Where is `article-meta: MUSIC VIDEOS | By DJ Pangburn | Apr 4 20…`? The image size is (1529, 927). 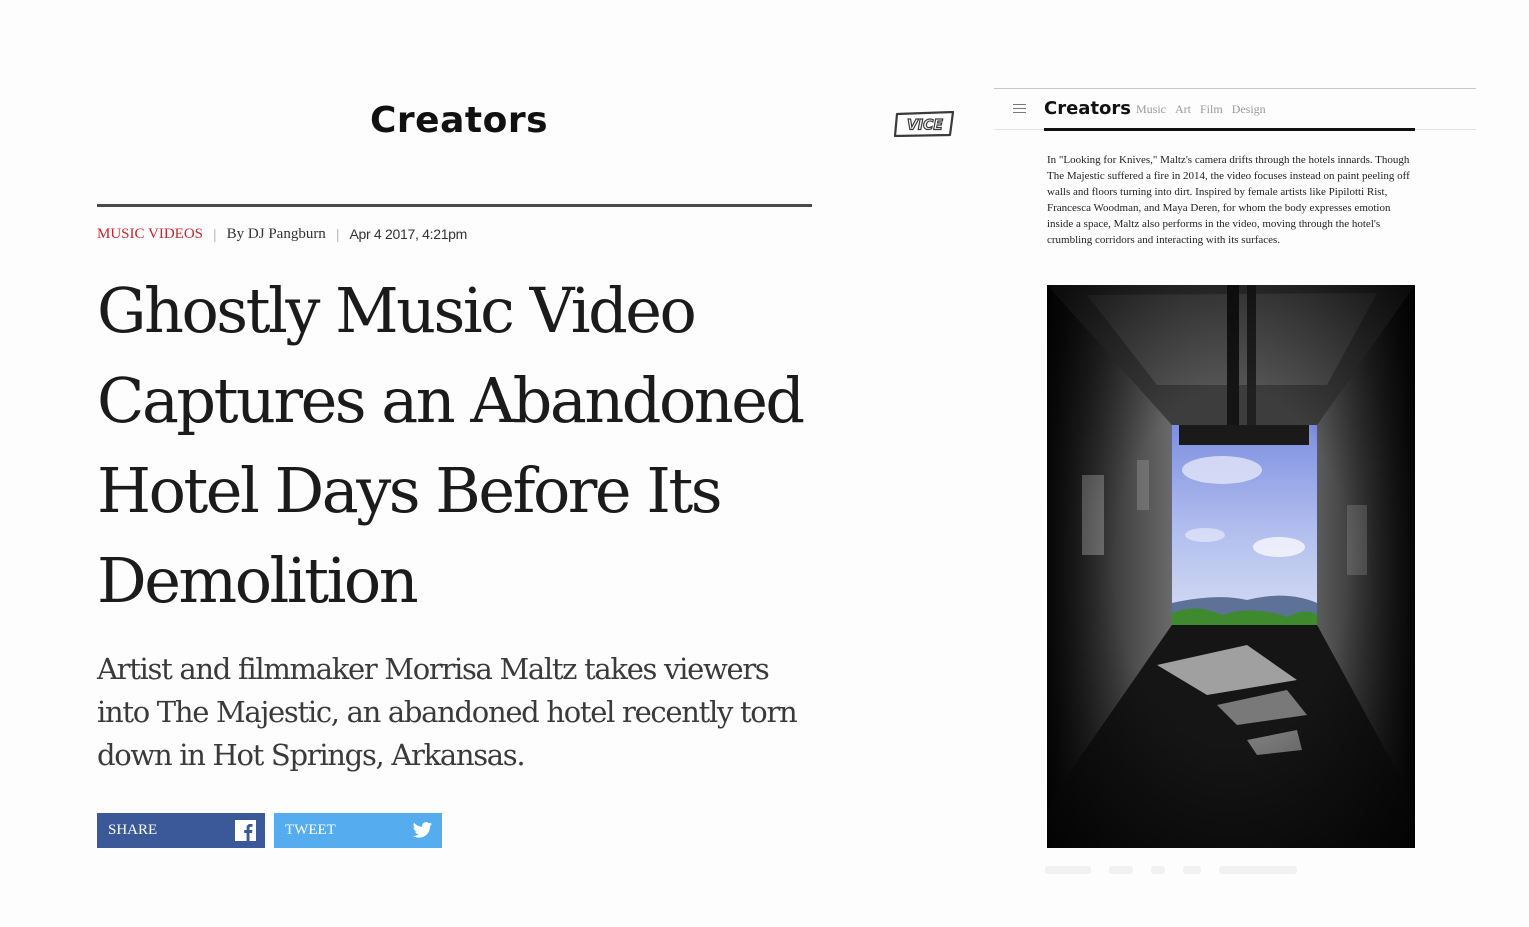 article-meta: MUSIC VIDEOS | By DJ Pangburn | Apr 4 20… is located at coordinates (282, 234).